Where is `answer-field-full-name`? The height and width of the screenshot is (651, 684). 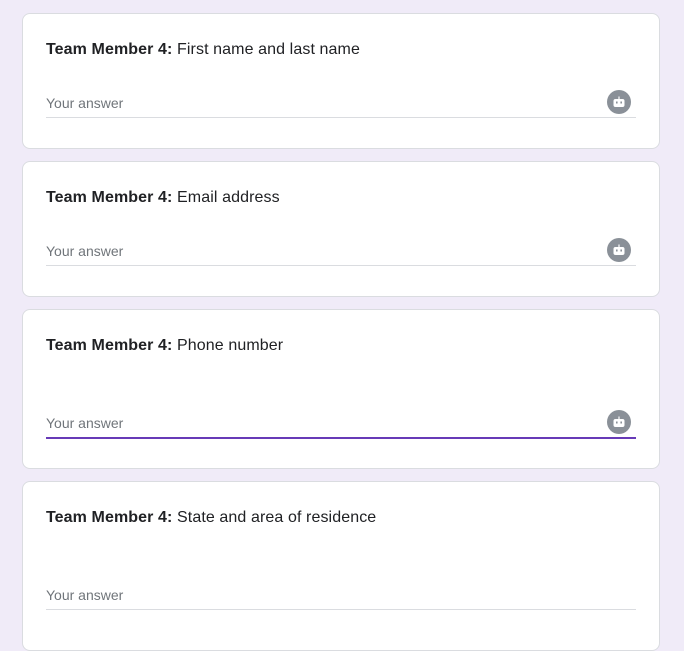
answer-field-full-name is located at coordinates (341, 104).